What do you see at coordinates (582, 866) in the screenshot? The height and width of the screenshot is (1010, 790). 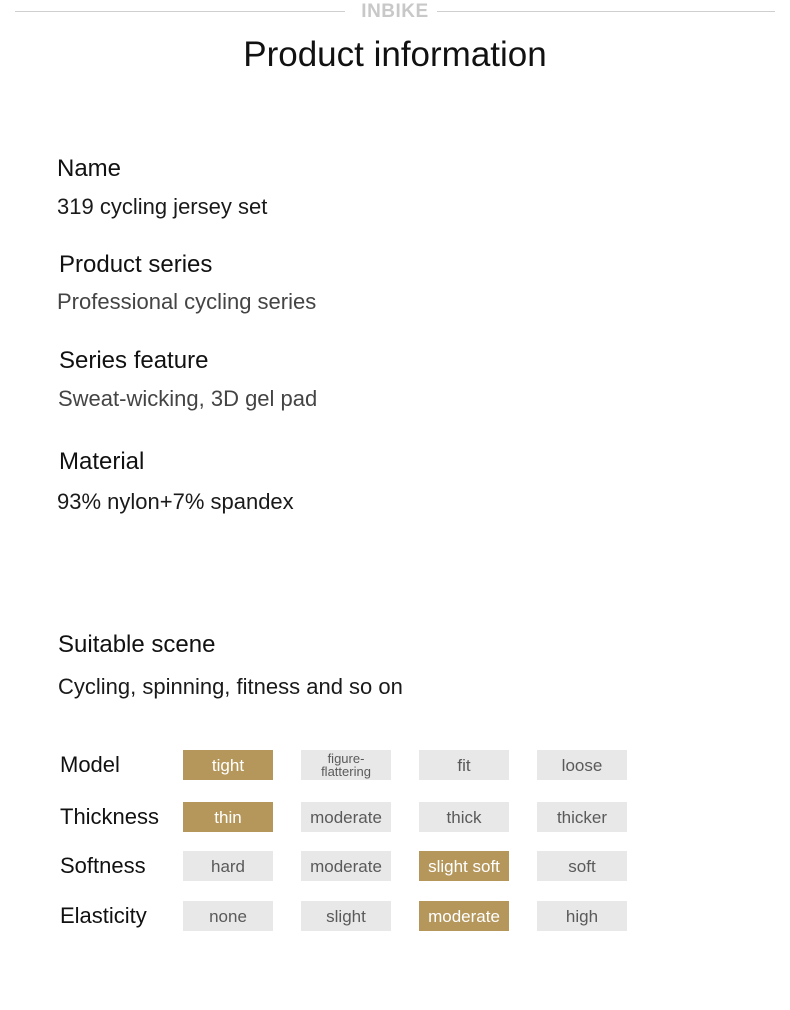 I see `attribute-option: soft` at bounding box center [582, 866].